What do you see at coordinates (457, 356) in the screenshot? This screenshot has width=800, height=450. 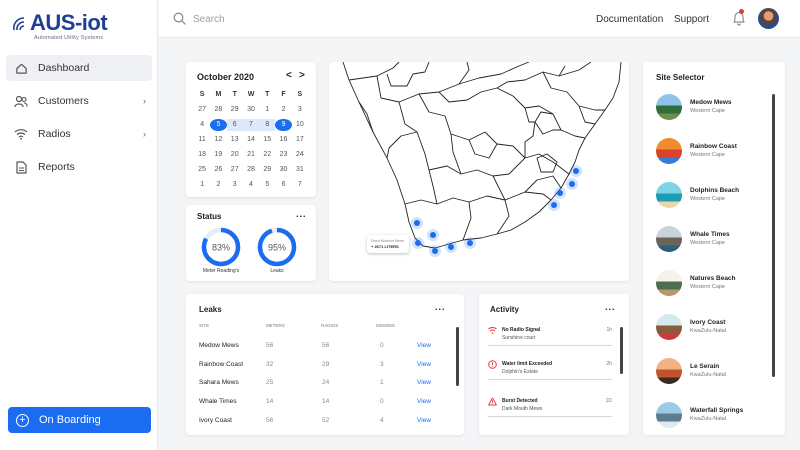 I see `leaks-scrollbar` at bounding box center [457, 356].